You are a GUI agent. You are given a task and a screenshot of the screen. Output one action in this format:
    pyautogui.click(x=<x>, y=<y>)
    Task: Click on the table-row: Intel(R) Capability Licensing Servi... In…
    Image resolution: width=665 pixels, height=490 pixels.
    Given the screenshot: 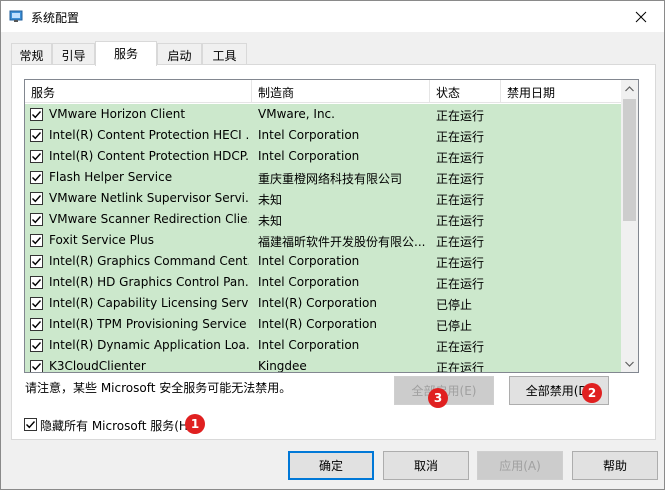 What is the action you would take?
    pyautogui.click(x=323, y=303)
    